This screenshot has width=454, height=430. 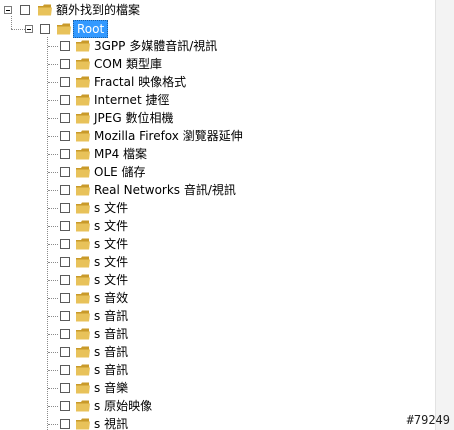 What do you see at coordinates (210, 172) in the screenshot?
I see `tree-node-item: OLE 儲存` at bounding box center [210, 172].